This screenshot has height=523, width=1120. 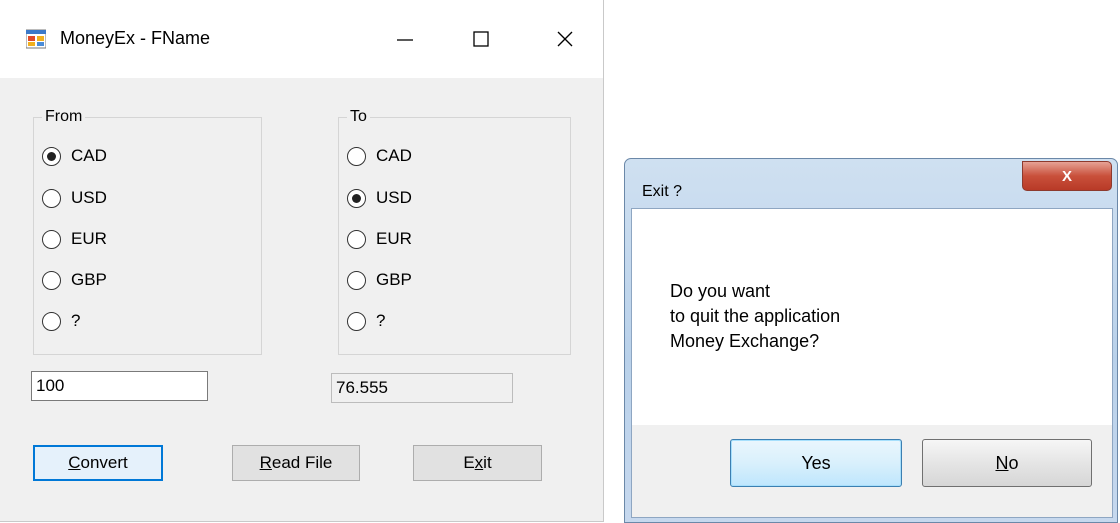 What do you see at coordinates (301, 39) in the screenshot?
I see `title-bar: MoneyEx - FName` at bounding box center [301, 39].